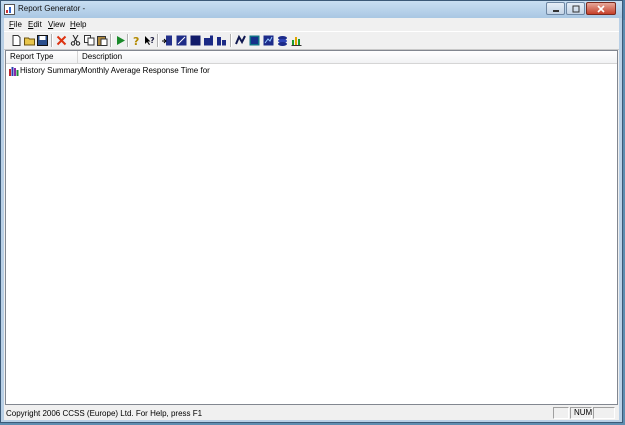 Image resolution: width=625 pixels, height=425 pixels. Describe the element at coordinates (347, 57) in the screenshot. I see `column-header-description: Description` at that location.